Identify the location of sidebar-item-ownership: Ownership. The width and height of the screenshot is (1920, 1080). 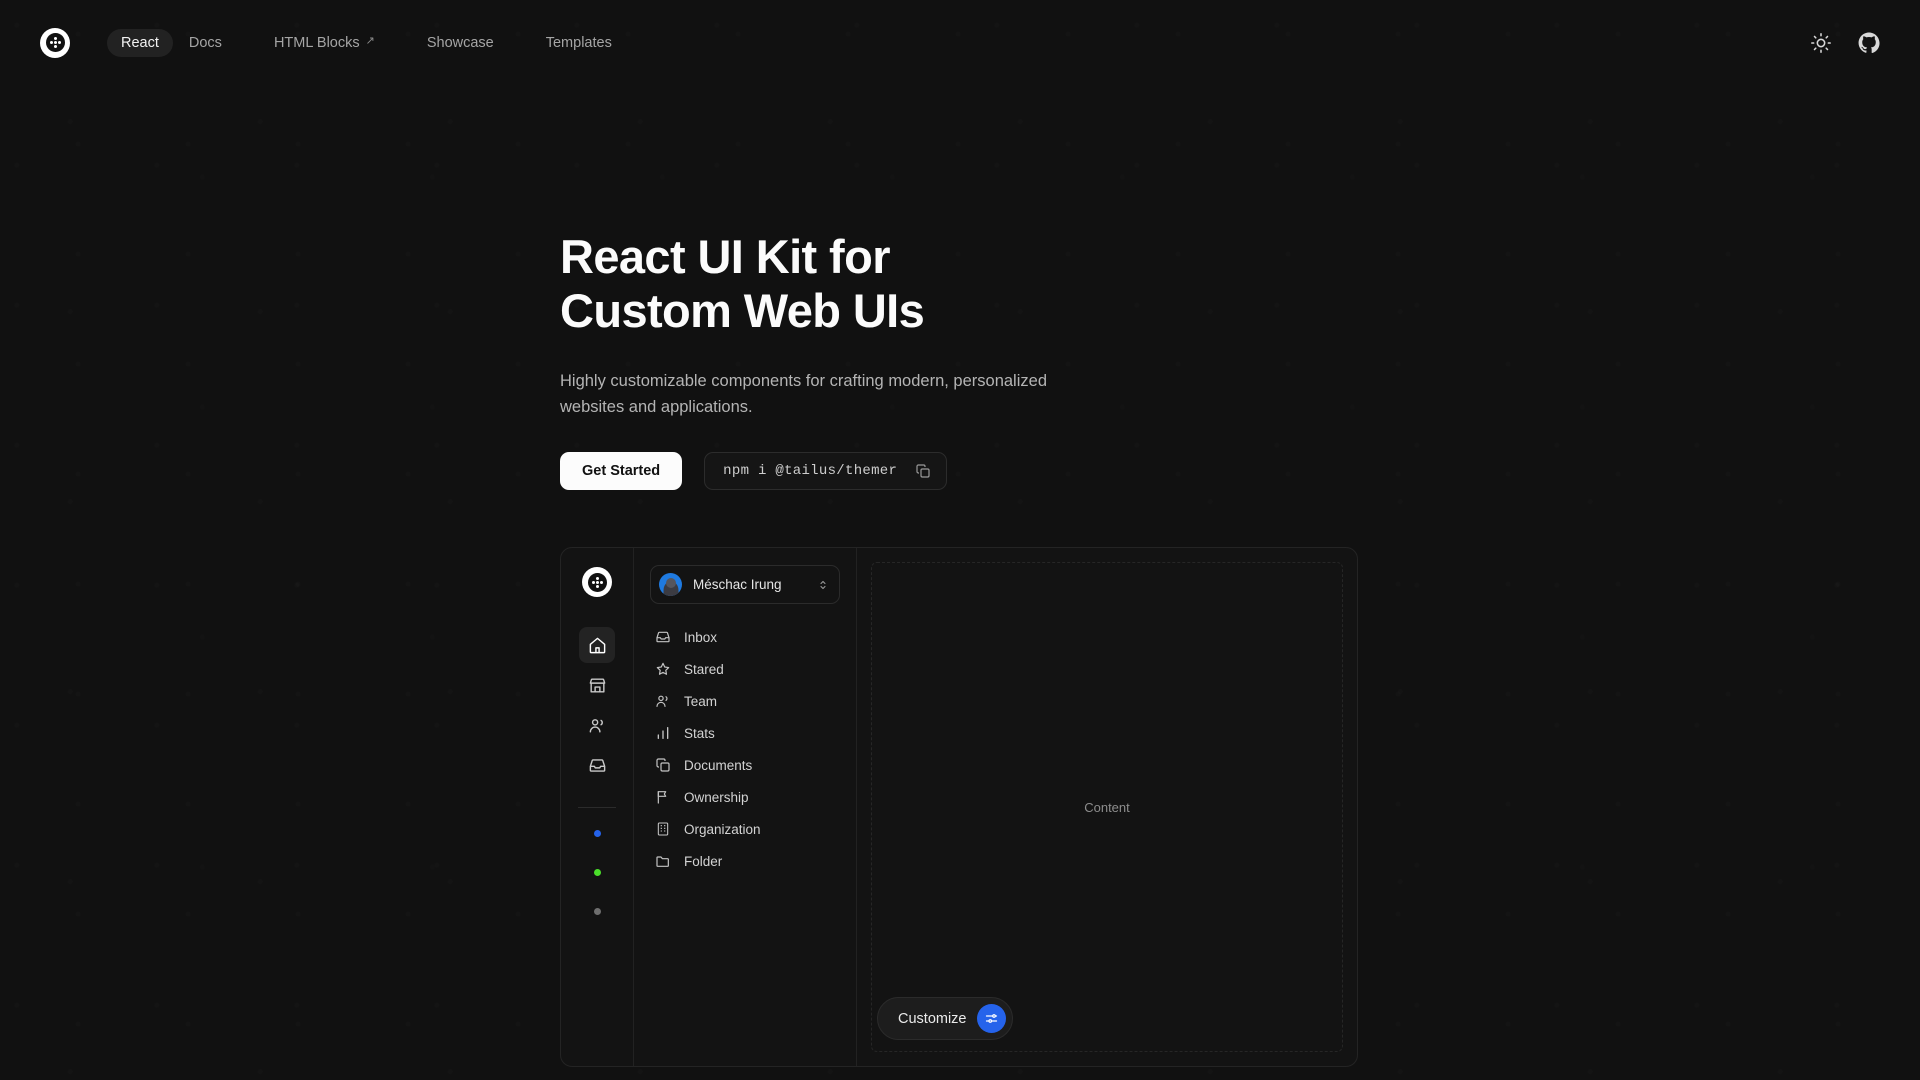
(745, 797).